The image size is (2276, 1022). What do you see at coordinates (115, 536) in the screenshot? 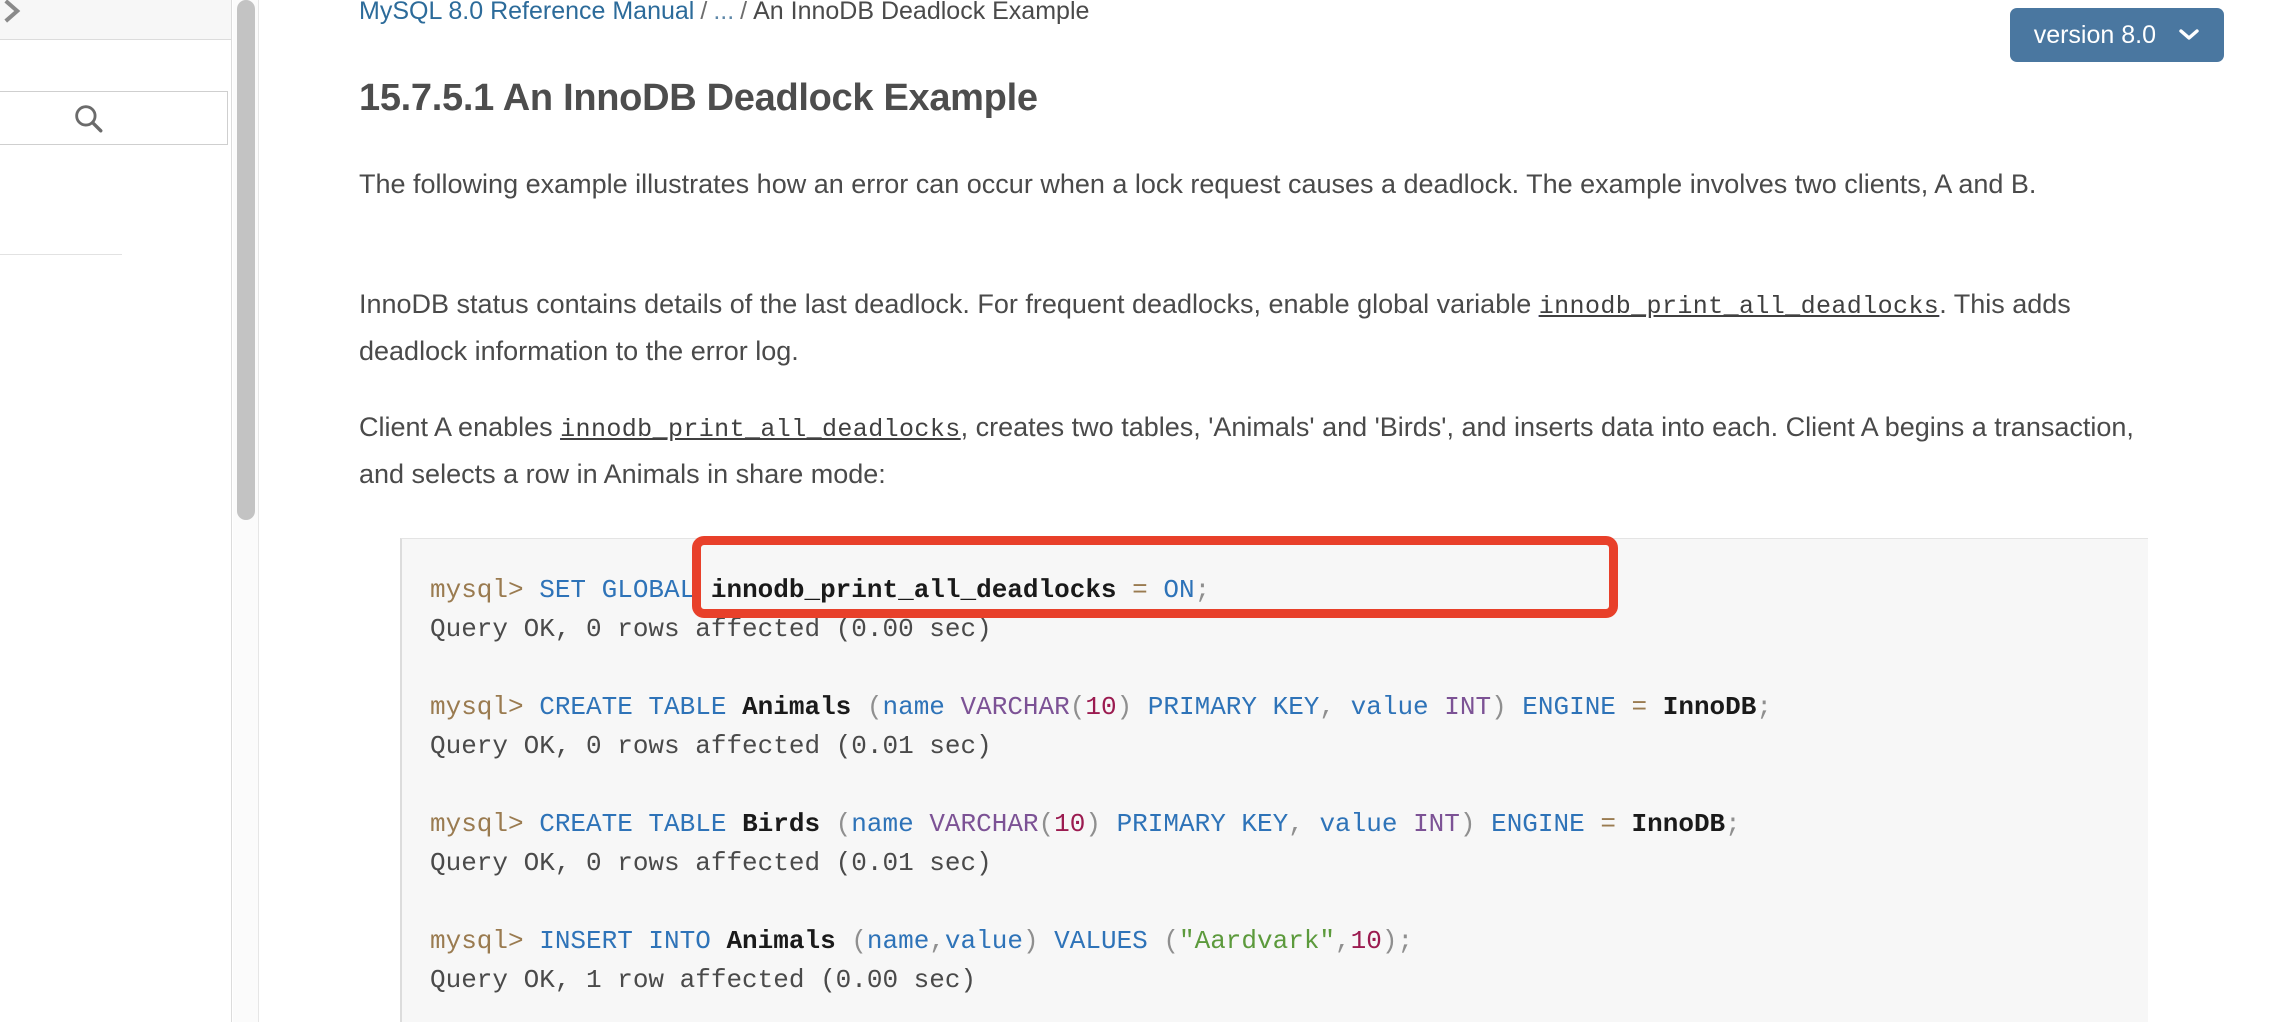
I see `sidebar-link-list: e nual s MySQL ation s, Unicode` at bounding box center [115, 536].